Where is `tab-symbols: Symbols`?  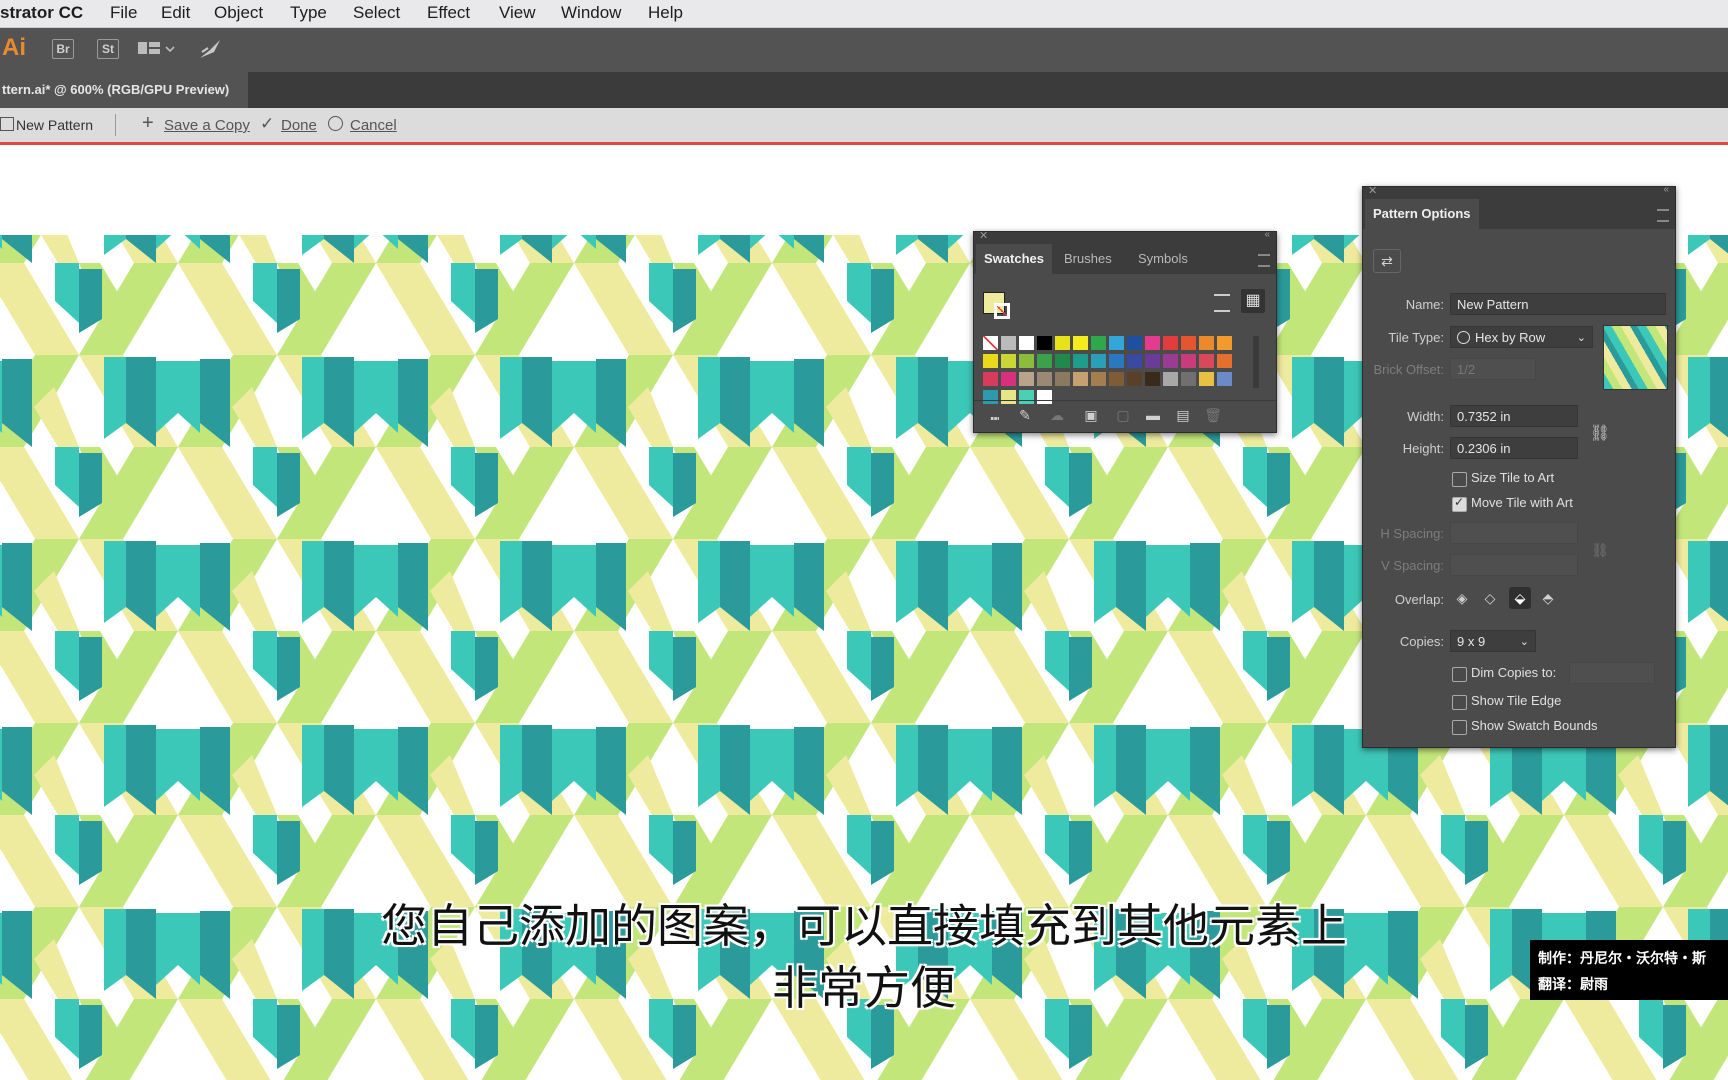
tab-symbols: Symbols is located at coordinates (1163, 259).